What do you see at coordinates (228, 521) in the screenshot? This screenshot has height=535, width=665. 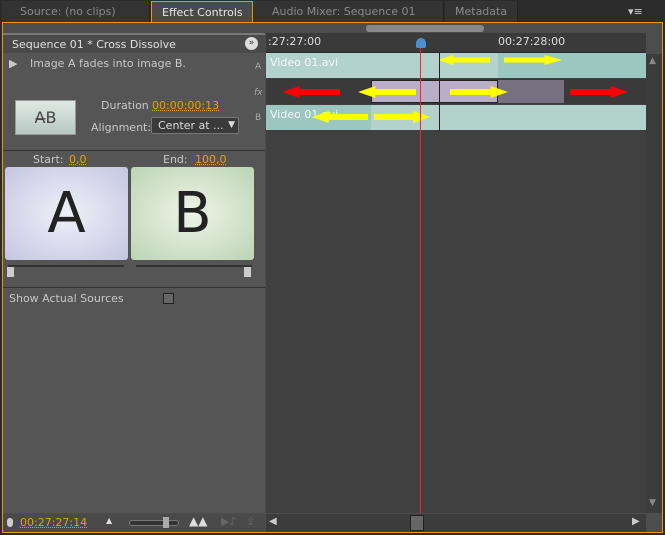 I see `audio-icon: ▶♪` at bounding box center [228, 521].